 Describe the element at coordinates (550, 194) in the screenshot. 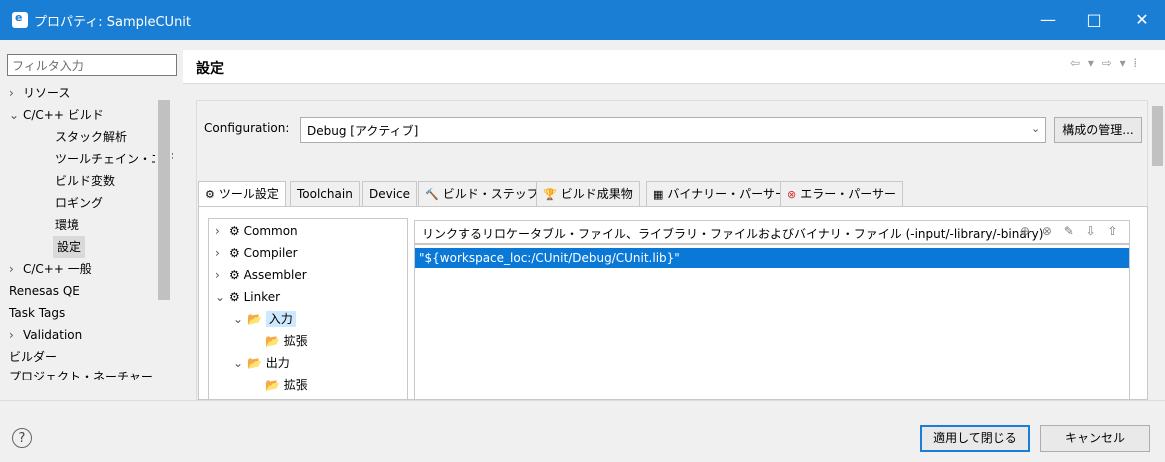

I see `trophy-icon: 🏆` at that location.